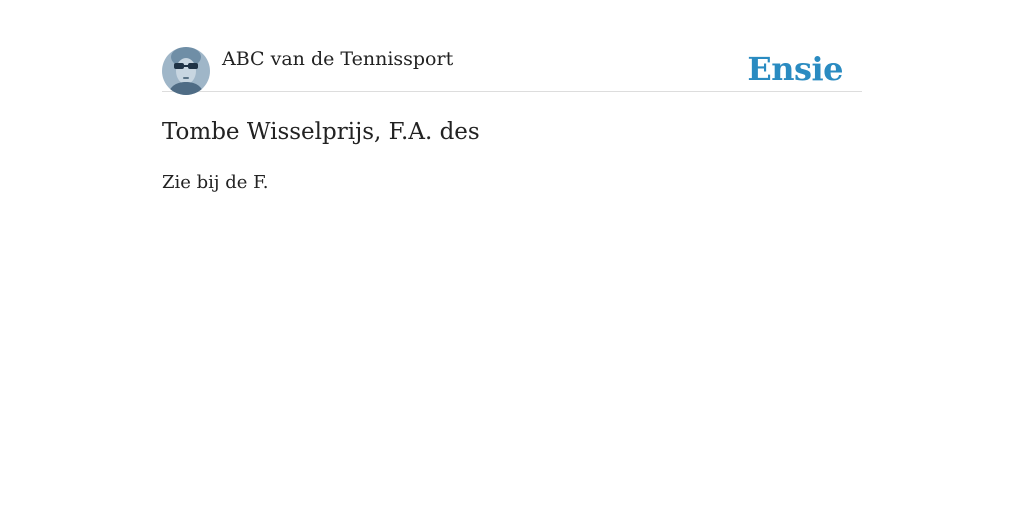 This screenshot has height=512, width=1024. I want to click on portrait-photo-icon, so click(186, 71).